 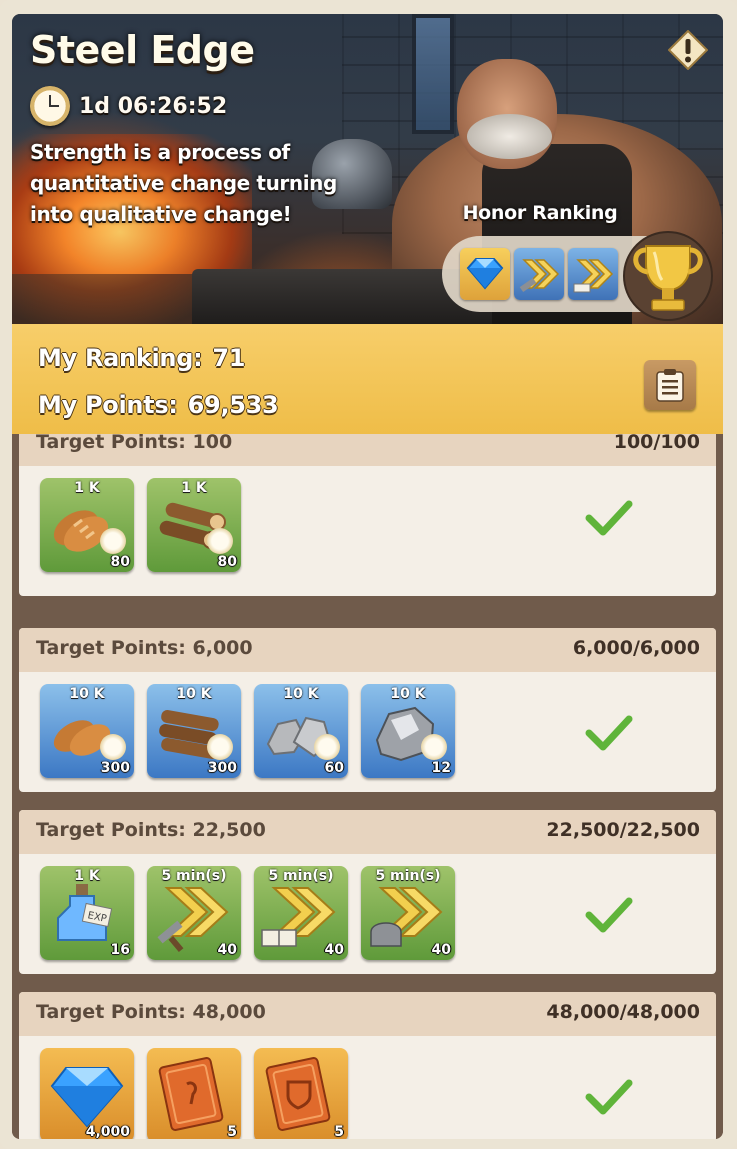 What do you see at coordinates (367, 379) in the screenshot?
I see `my-stats-bar: My Ranking: 71 My Points: 69,533` at bounding box center [367, 379].